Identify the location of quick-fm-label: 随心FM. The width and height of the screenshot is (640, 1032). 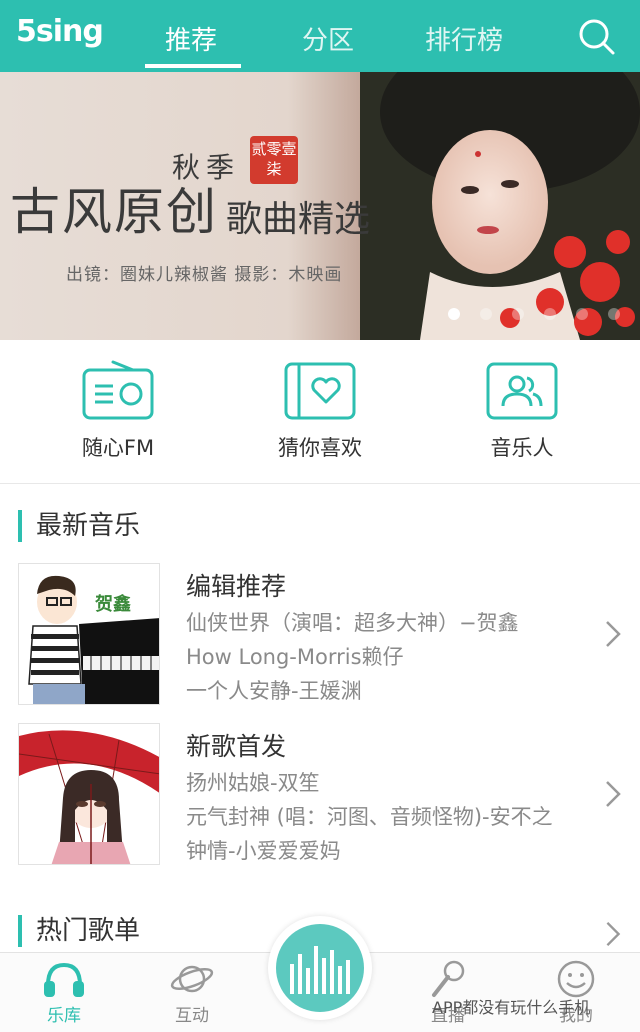
(118, 448).